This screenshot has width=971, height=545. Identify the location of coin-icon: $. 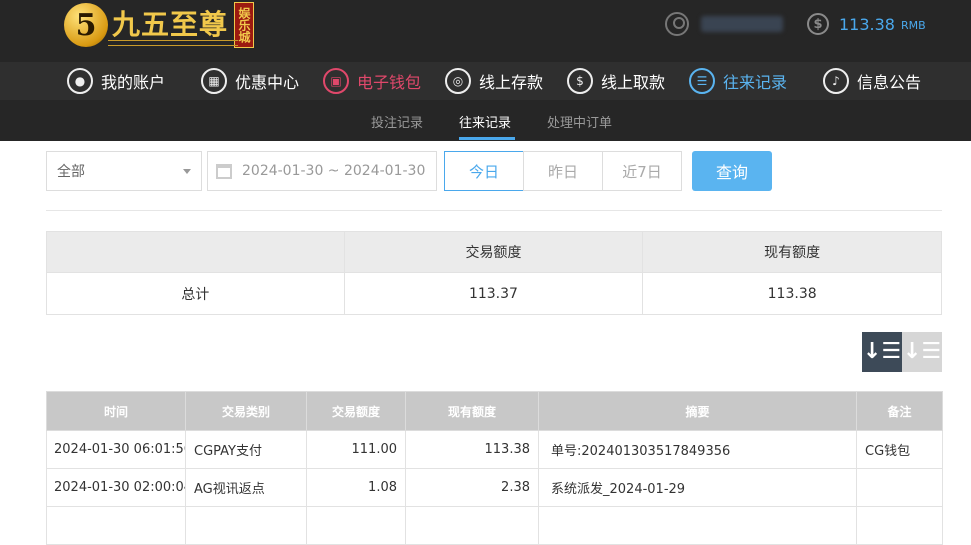
(818, 24).